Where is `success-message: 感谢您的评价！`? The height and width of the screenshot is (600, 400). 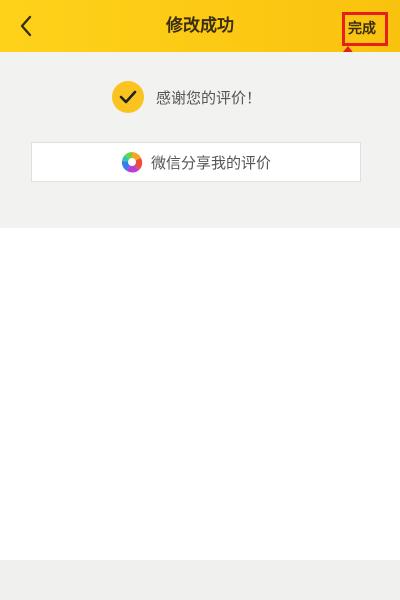 success-message: 感谢您的评价！ is located at coordinates (209, 97).